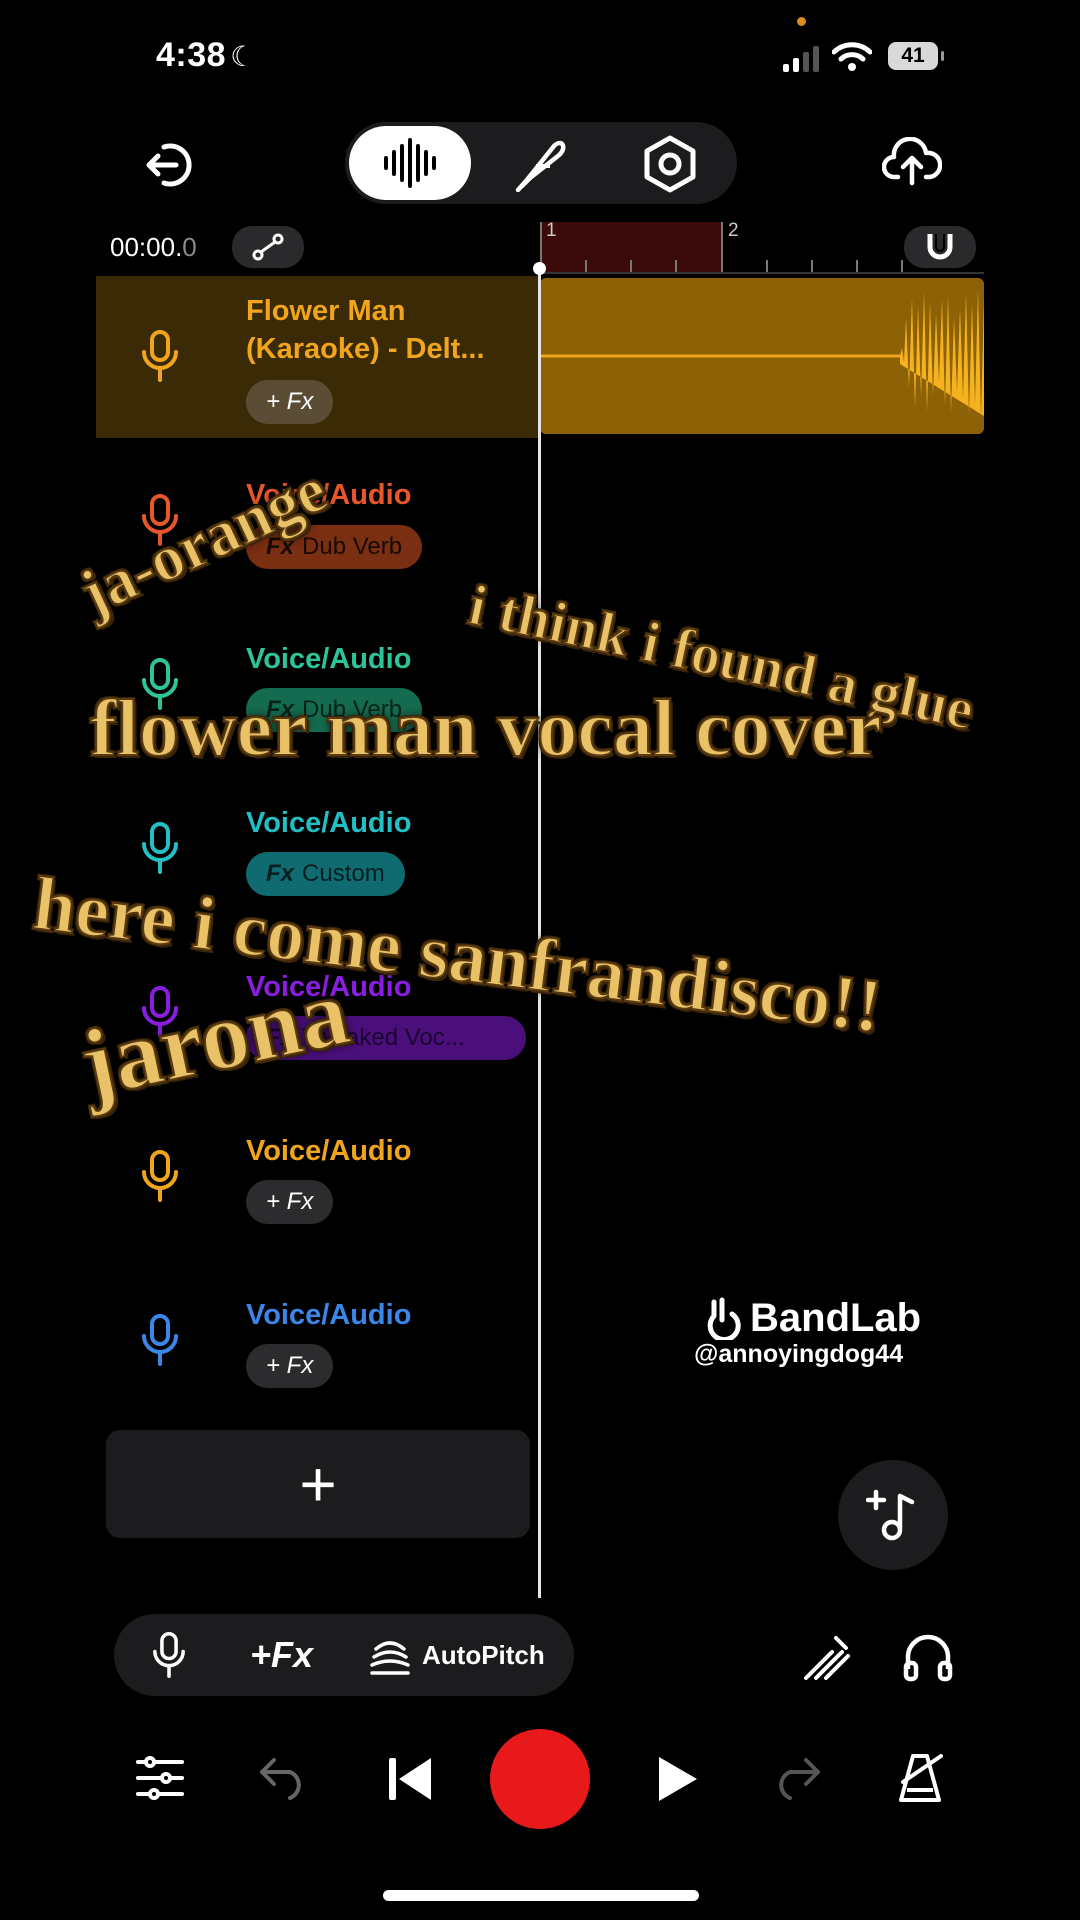 The image size is (1080, 1920). I want to click on home-indicator, so click(541, 1895).